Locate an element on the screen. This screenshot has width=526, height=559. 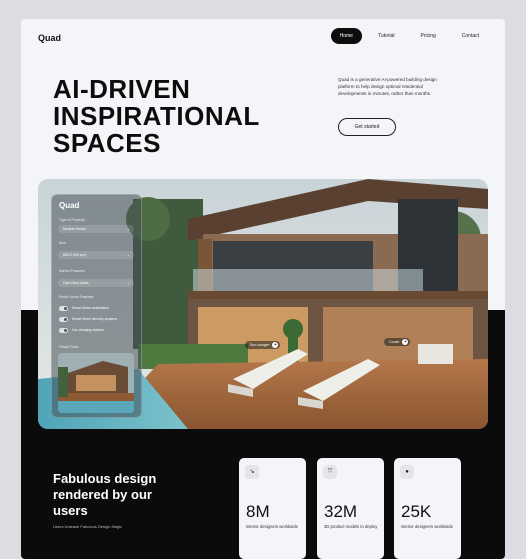
get-started-button: Get started is located at coordinates (367, 127).